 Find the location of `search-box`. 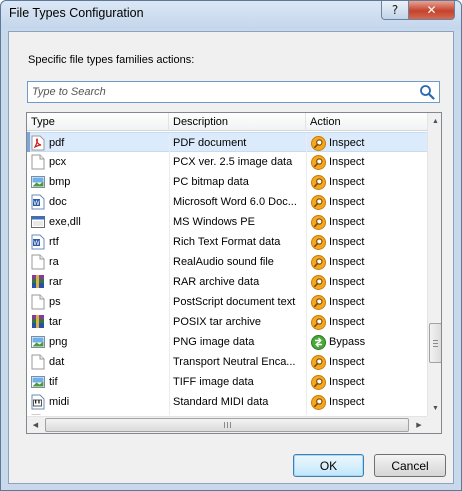

search-box is located at coordinates (233, 92).